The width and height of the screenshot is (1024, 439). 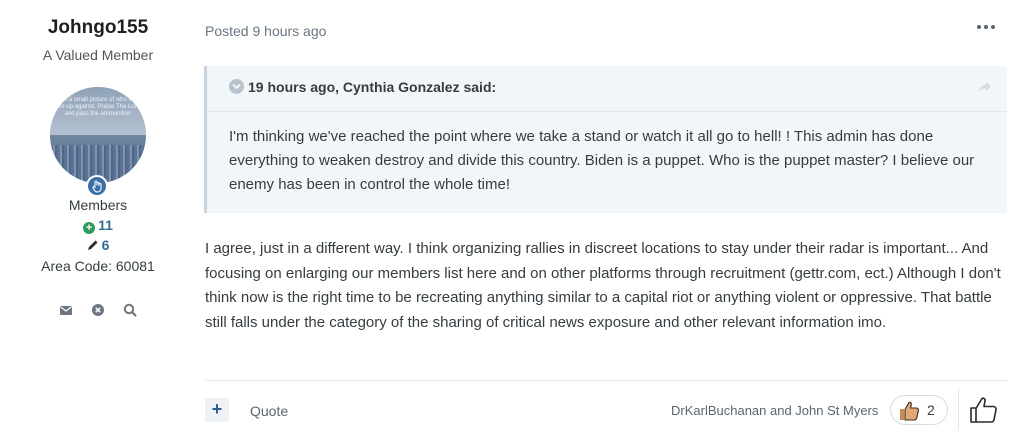 What do you see at coordinates (66, 310) in the screenshot?
I see `envelope-icon` at bounding box center [66, 310].